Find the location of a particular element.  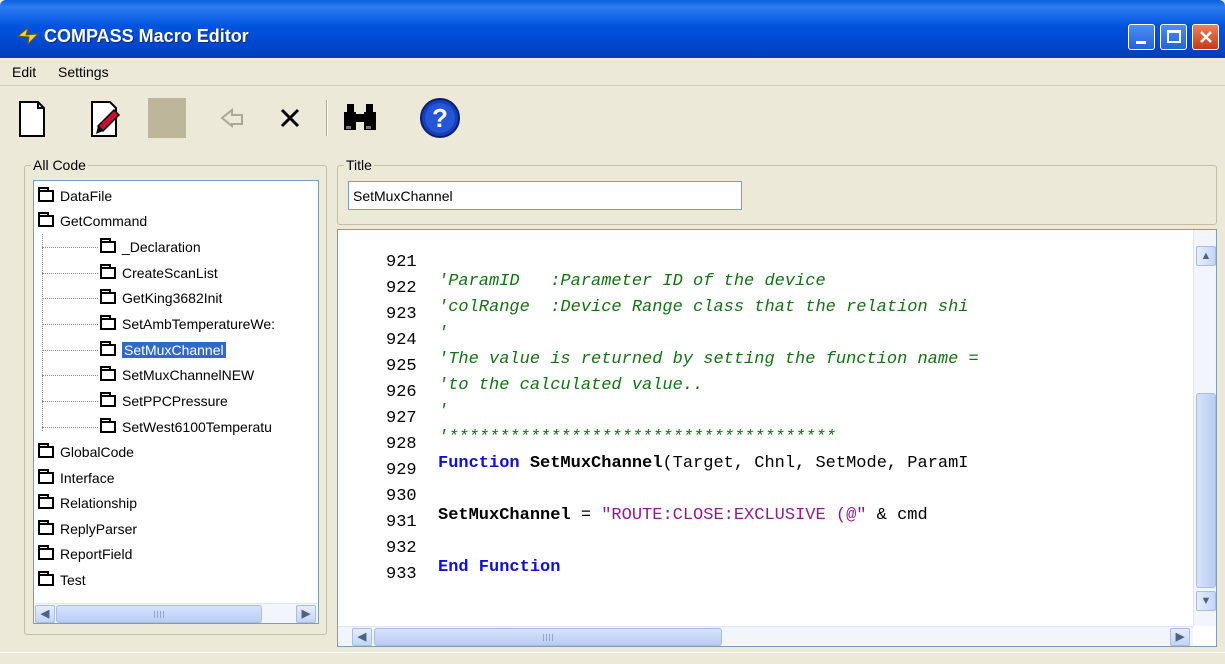

tree-item-setmuxchannelnew: SetMuxChannelNEW is located at coordinates (177, 375).